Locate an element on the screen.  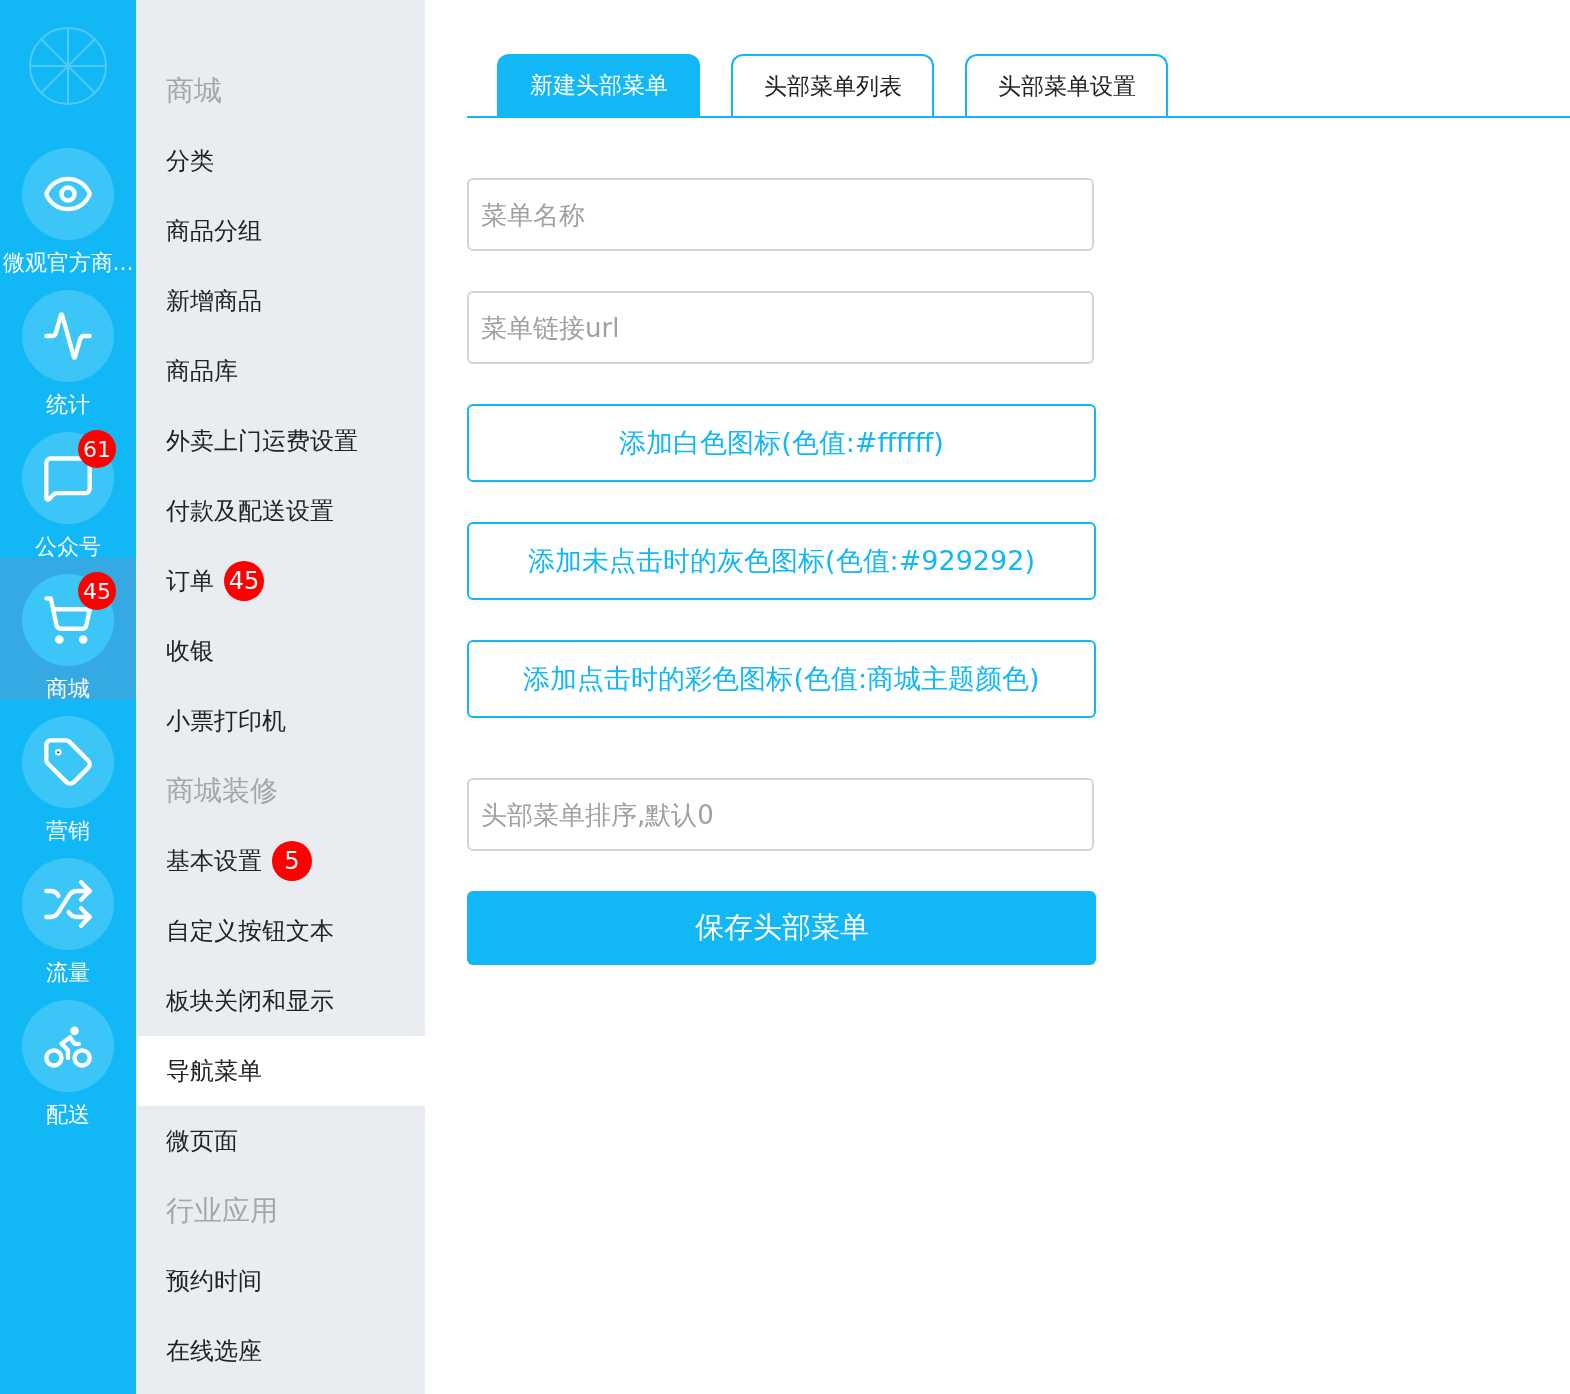
menu-item: 基本设置 5 is located at coordinates (280, 861).